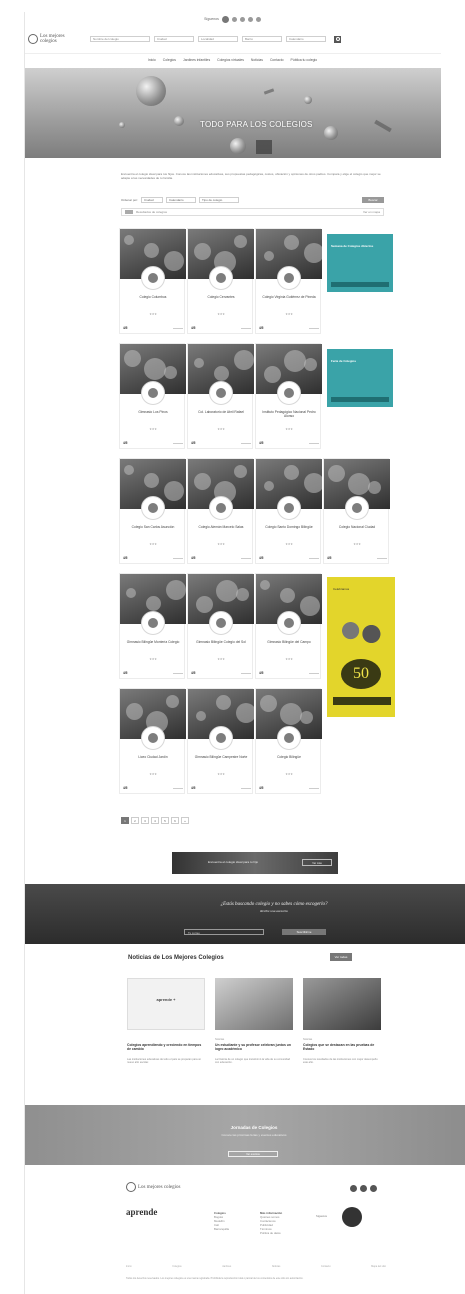  Describe the element at coordinates (181, 200) in the screenshot. I see `filter-calendar-select: Calendario` at that location.